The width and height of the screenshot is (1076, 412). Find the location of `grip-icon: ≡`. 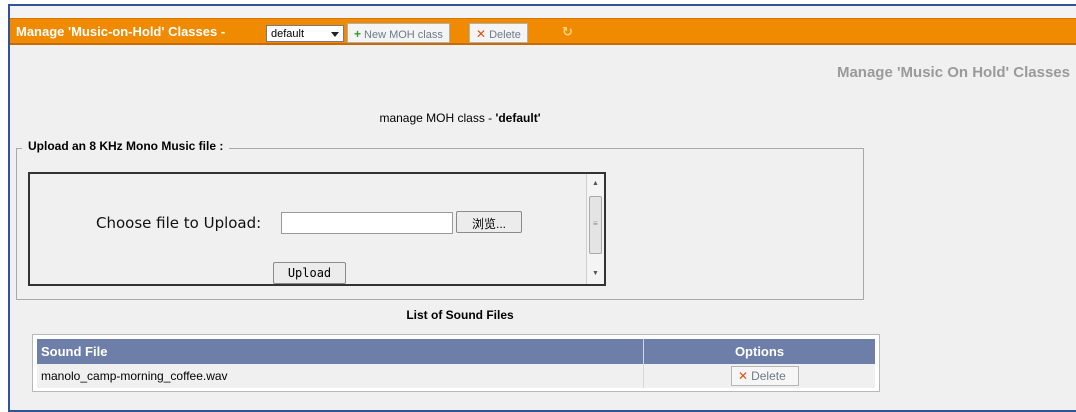

grip-icon: ≡ is located at coordinates (595, 223).